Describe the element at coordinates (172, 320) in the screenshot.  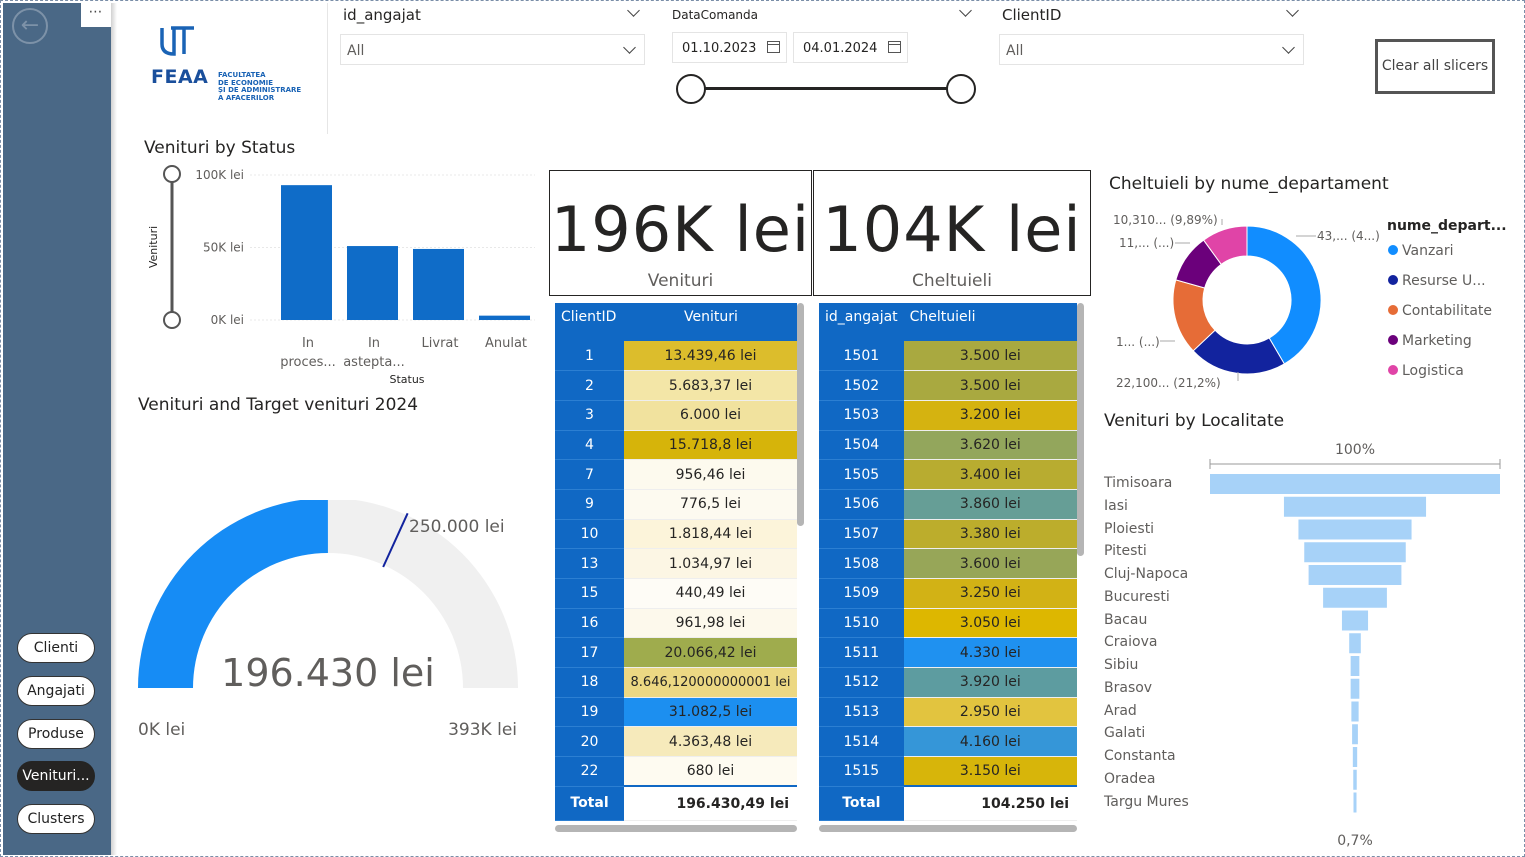
I see `y-zoom-slider-bottom-handle` at that location.